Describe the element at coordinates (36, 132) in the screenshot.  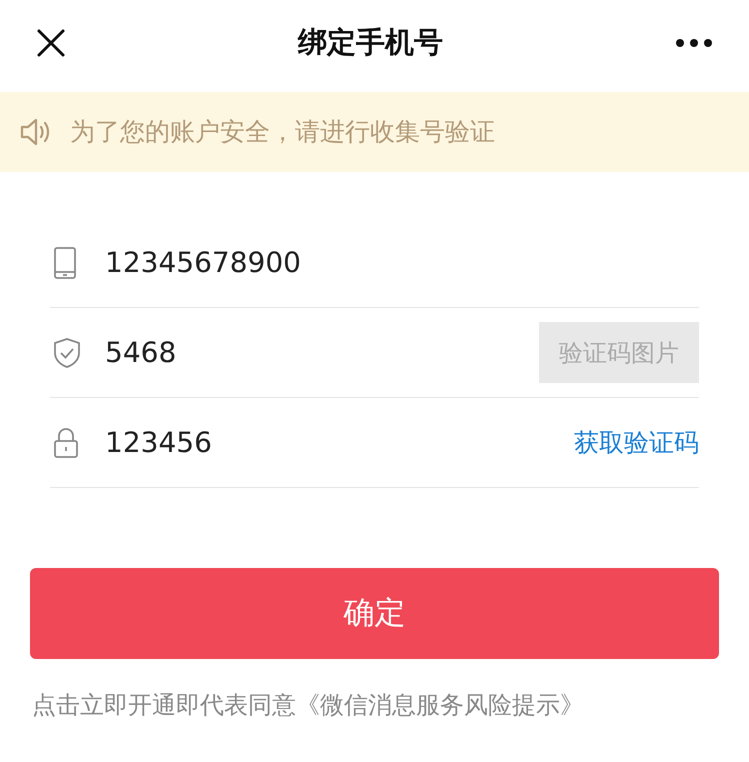
I see `speaker-icon` at that location.